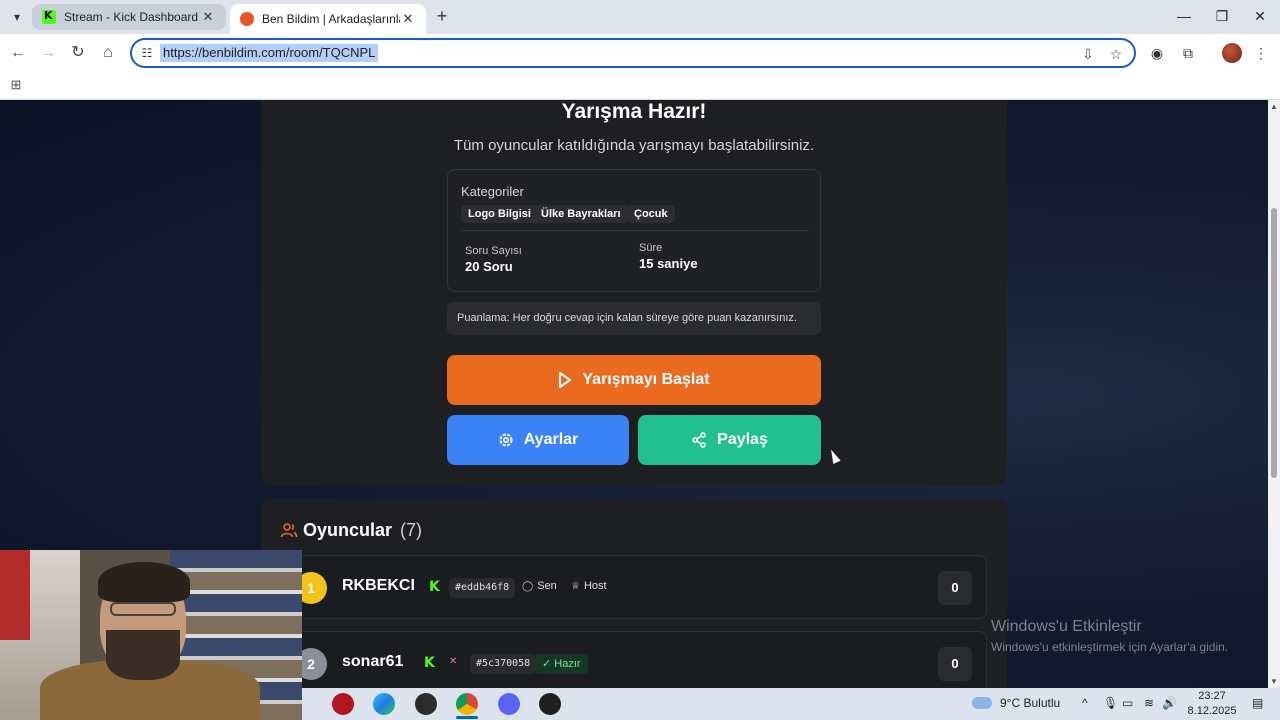 The image size is (1280, 720). Describe the element at coordinates (539, 586) in the screenshot. I see `you-tag: ◯ Sen` at that location.